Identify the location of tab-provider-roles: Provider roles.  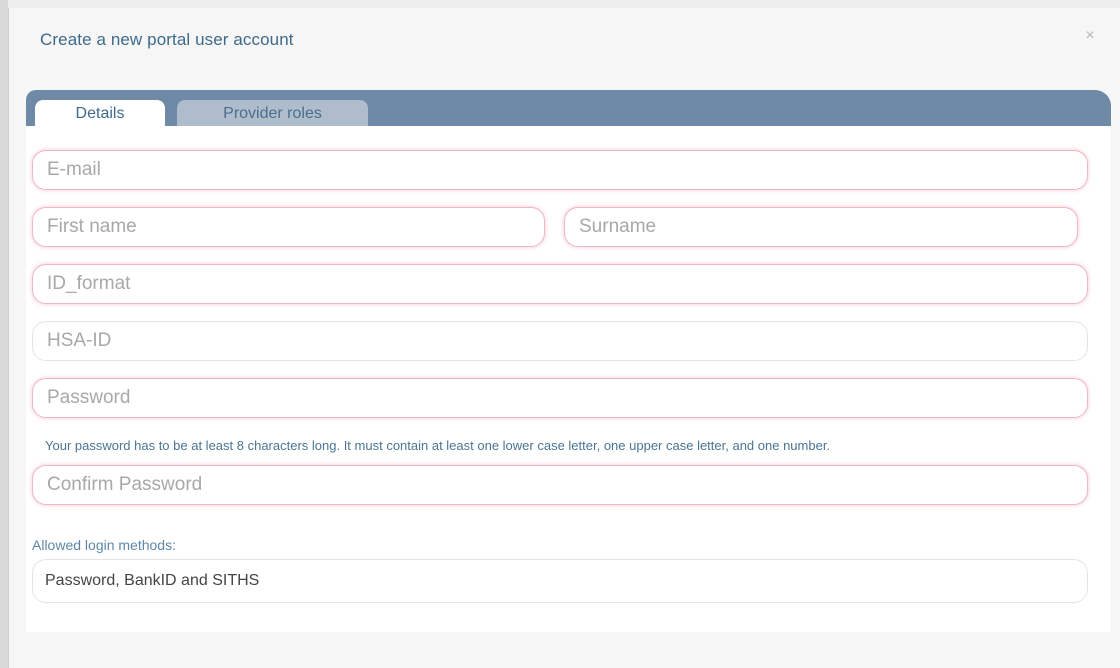
(272, 113).